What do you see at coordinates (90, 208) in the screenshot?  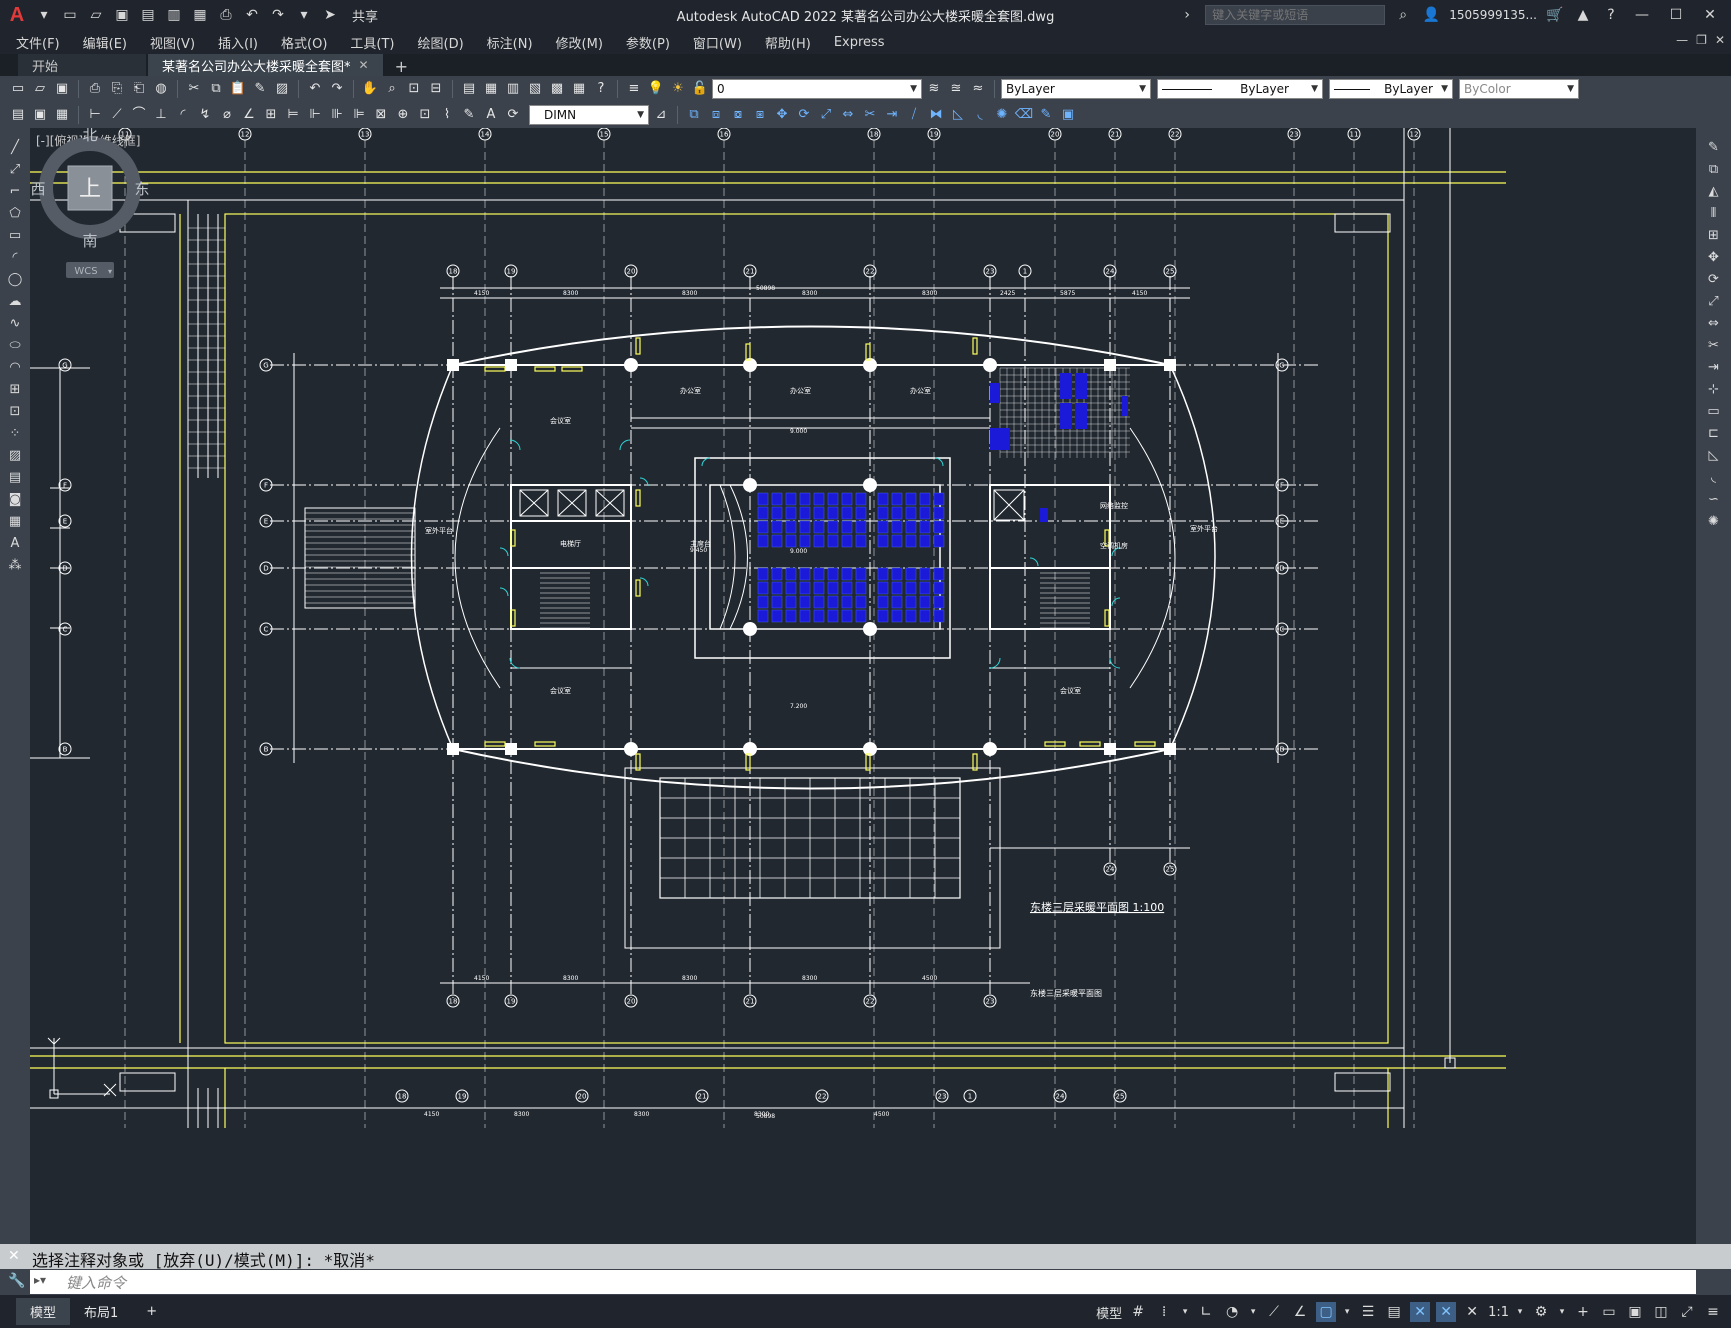 I see `viewcube: 上 北 南 东 西 WCS ▾` at bounding box center [90, 208].